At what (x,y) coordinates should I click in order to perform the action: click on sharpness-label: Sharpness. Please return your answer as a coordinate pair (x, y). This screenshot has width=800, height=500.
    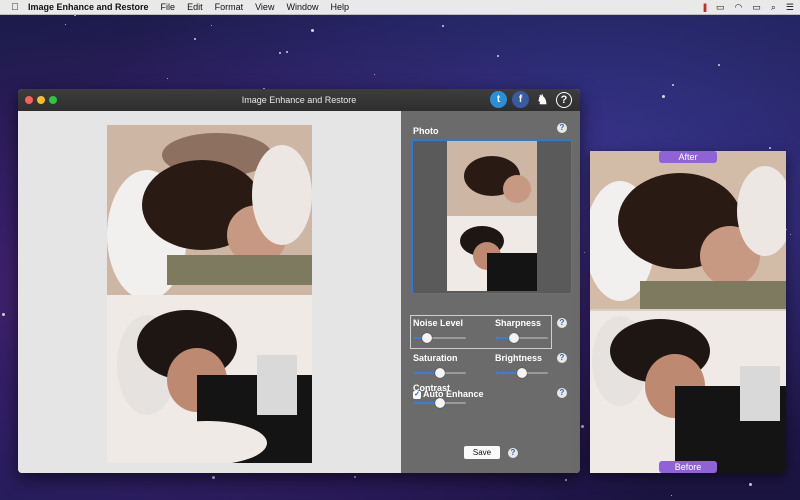
    Looking at the image, I should click on (518, 323).